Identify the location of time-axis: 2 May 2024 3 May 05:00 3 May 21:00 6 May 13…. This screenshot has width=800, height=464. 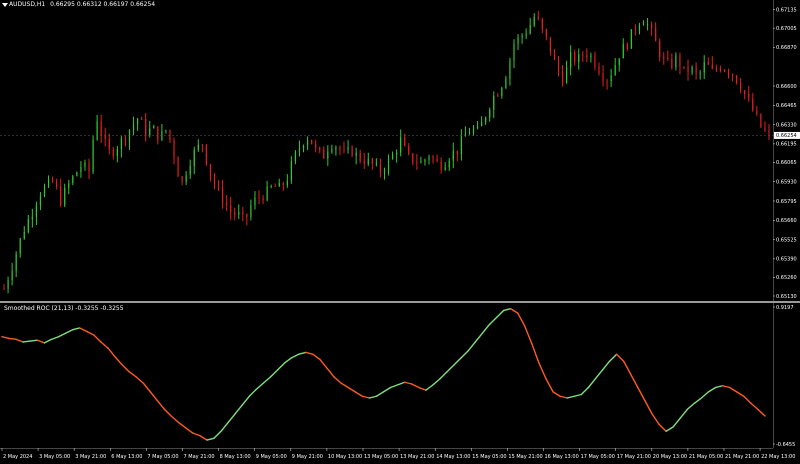
(397, 454).